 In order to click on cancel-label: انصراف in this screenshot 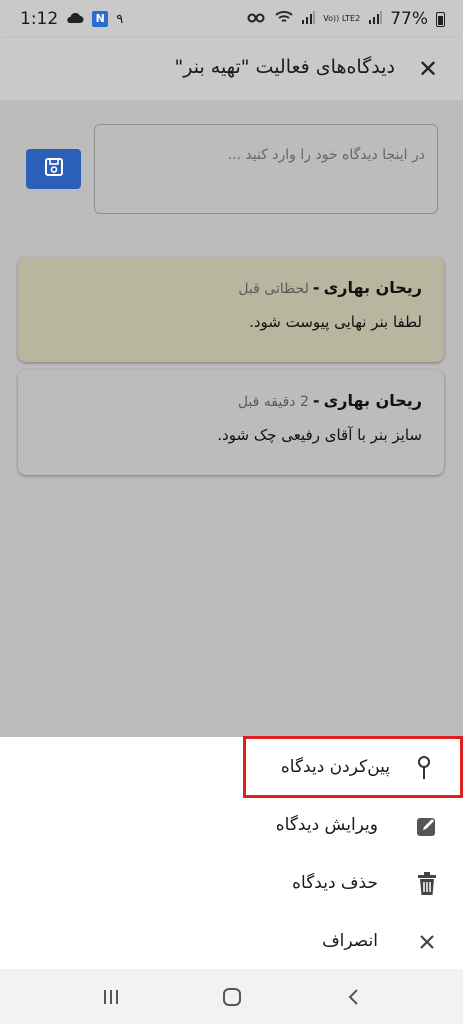, I will do `click(350, 941)`.